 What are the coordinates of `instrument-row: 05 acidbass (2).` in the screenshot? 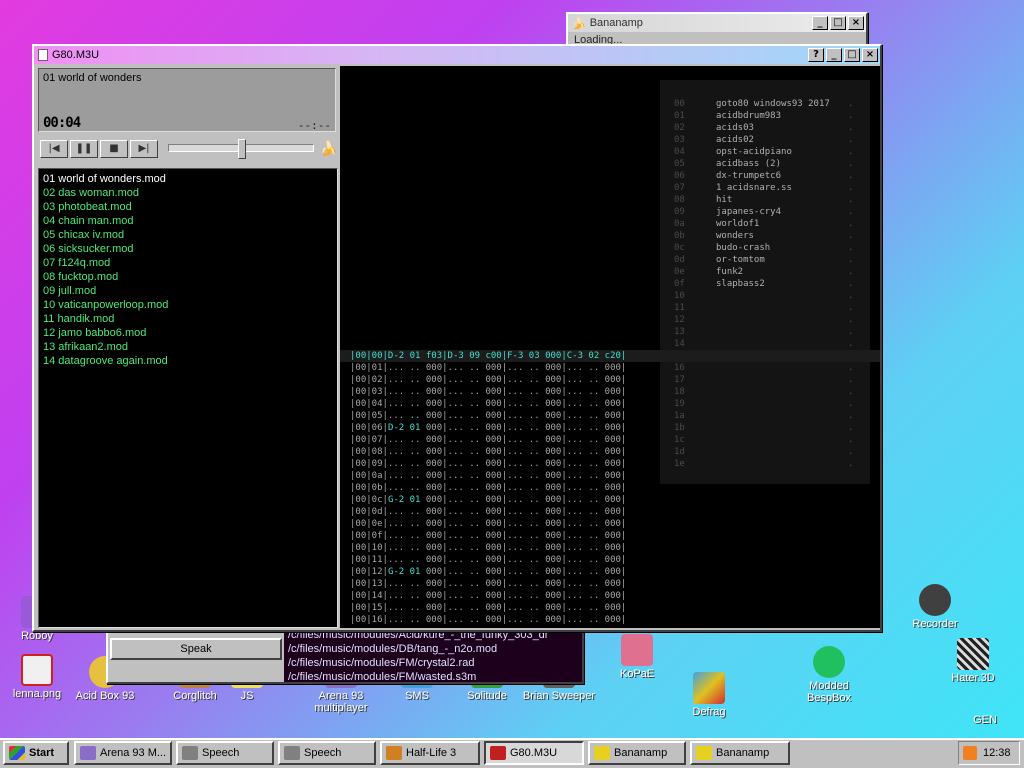 It's located at (772, 164).